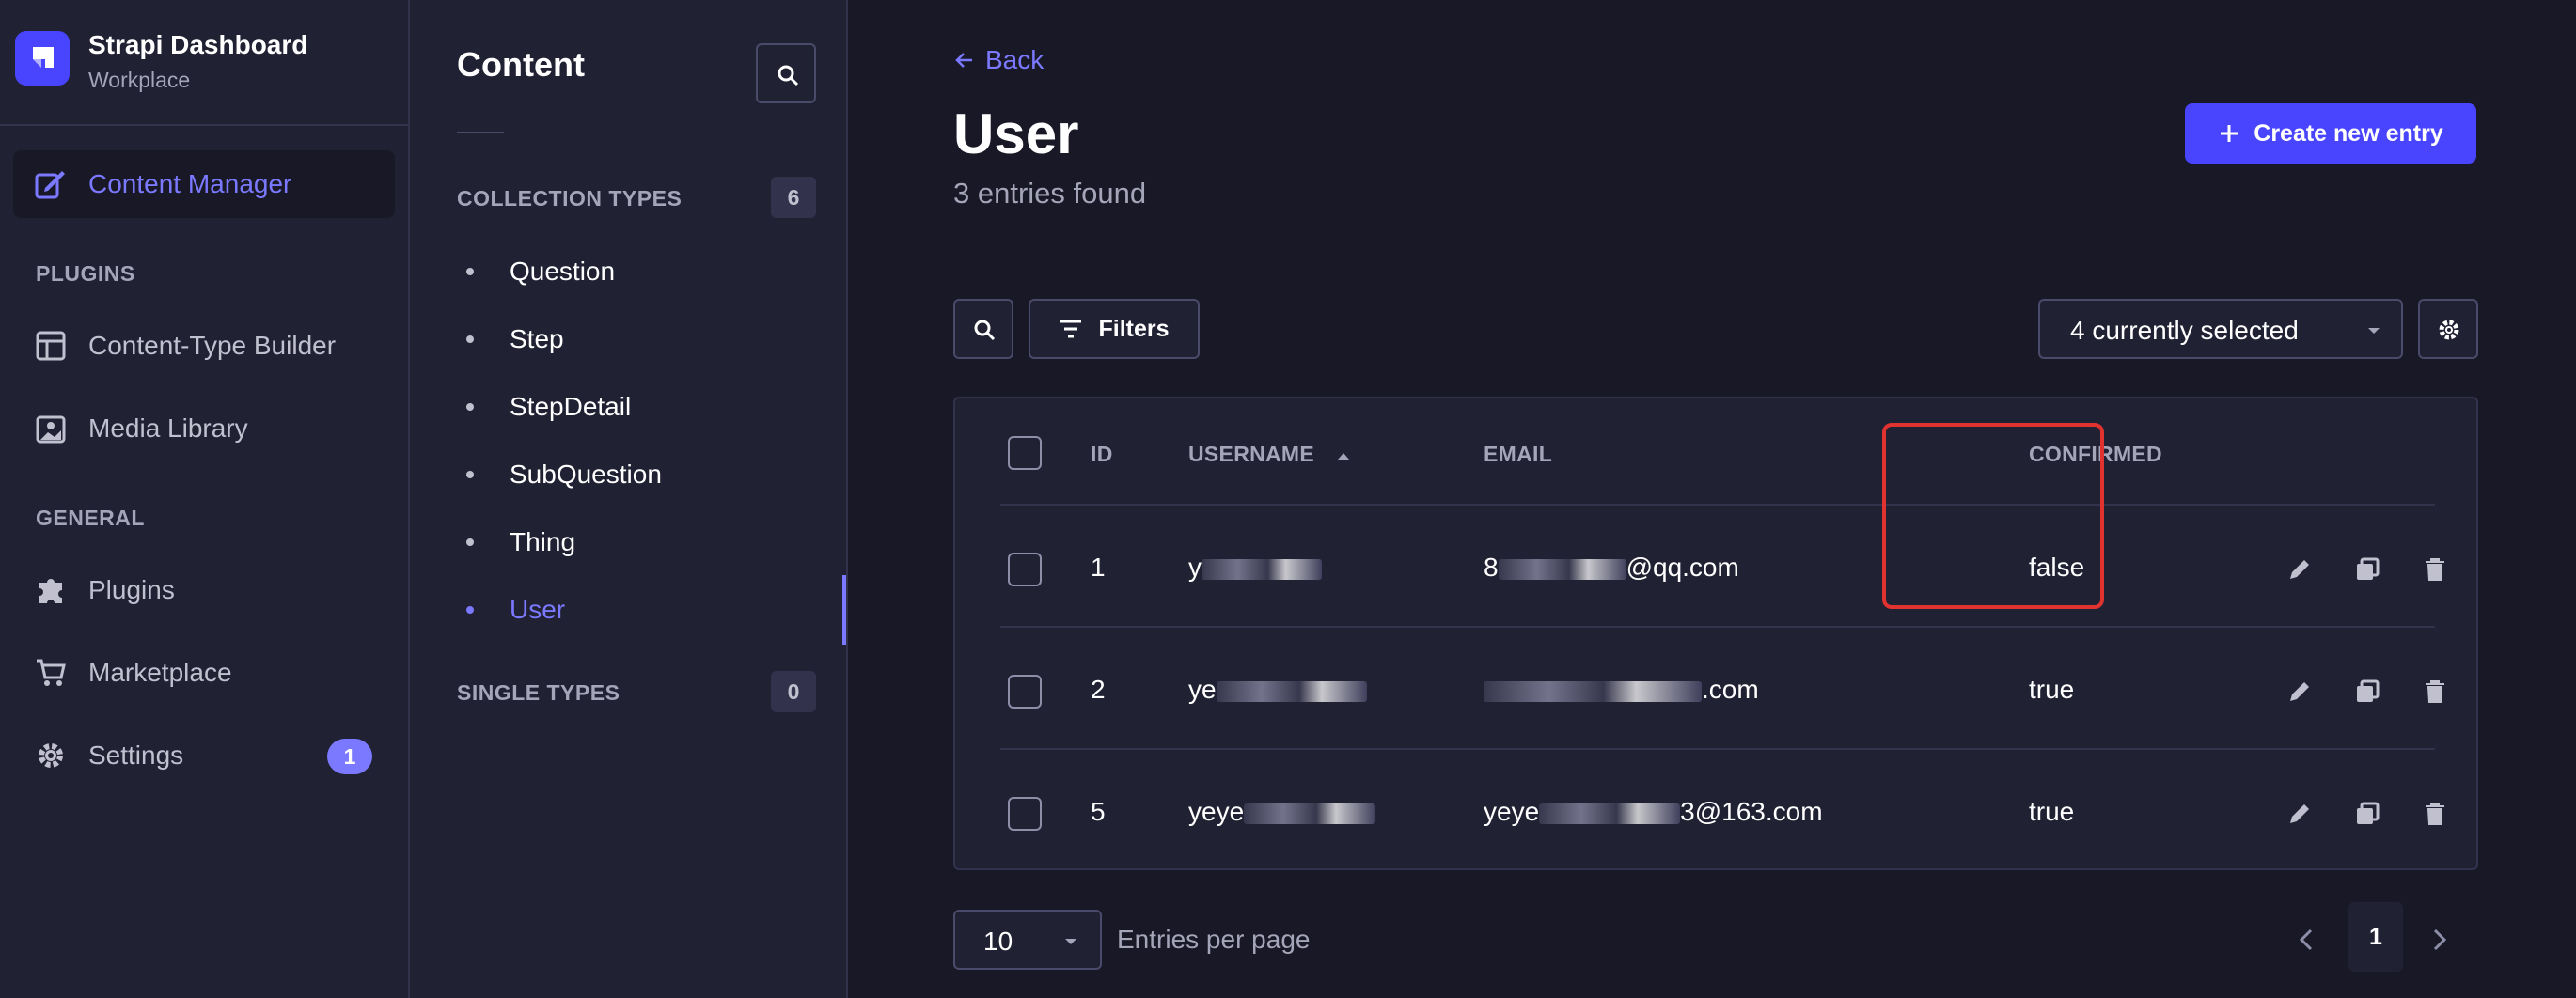  I want to click on subnav-item-label: User, so click(538, 610).